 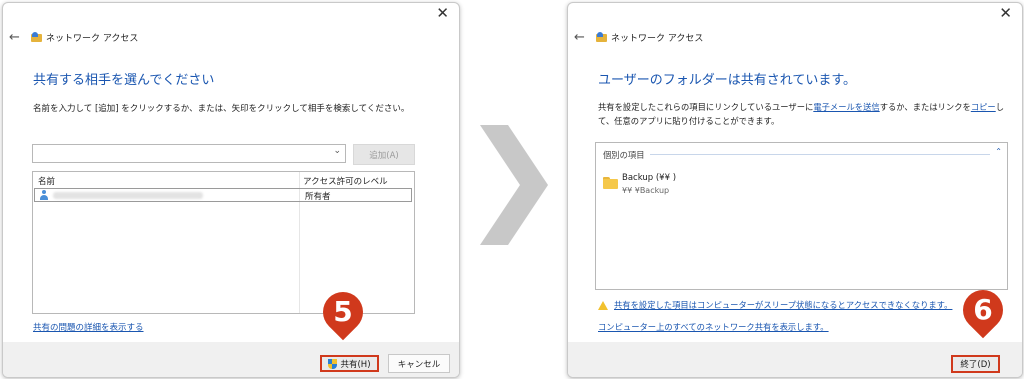 What do you see at coordinates (223, 195) in the screenshot?
I see `table-row: 所有者` at bounding box center [223, 195].